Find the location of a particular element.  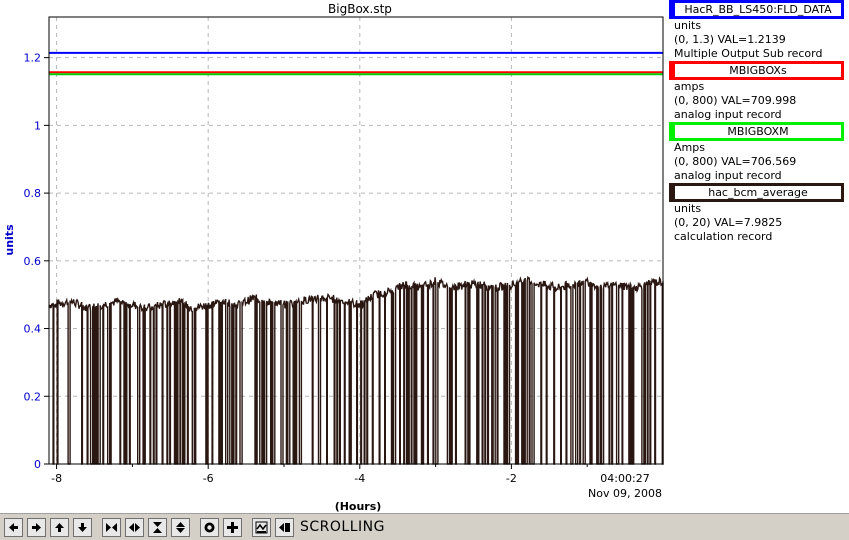

auto-scale-button is located at coordinates (209, 527).